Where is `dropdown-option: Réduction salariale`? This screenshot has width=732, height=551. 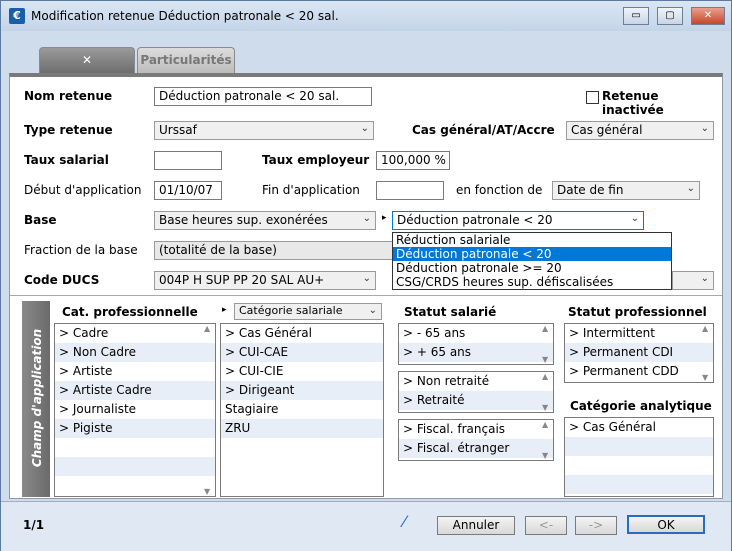 dropdown-option: Réduction salariale is located at coordinates (532, 240).